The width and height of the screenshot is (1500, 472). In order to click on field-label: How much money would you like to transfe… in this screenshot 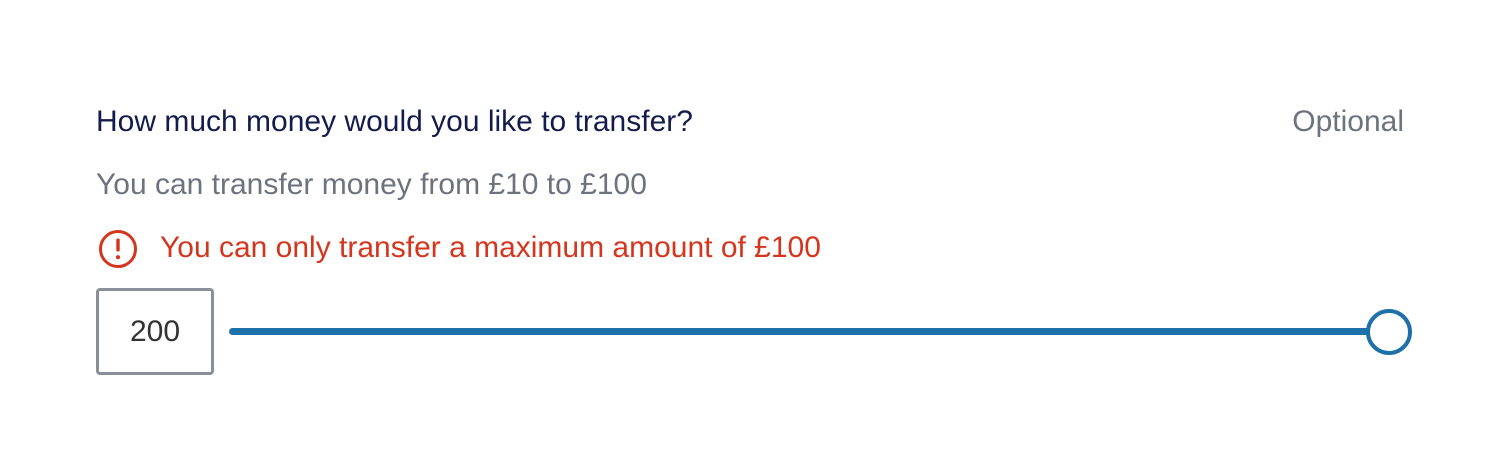, I will do `click(394, 121)`.